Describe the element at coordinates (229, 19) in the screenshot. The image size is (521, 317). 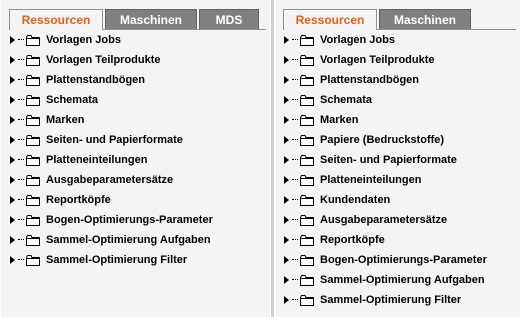
I see `tab-mds: MDS` at that location.